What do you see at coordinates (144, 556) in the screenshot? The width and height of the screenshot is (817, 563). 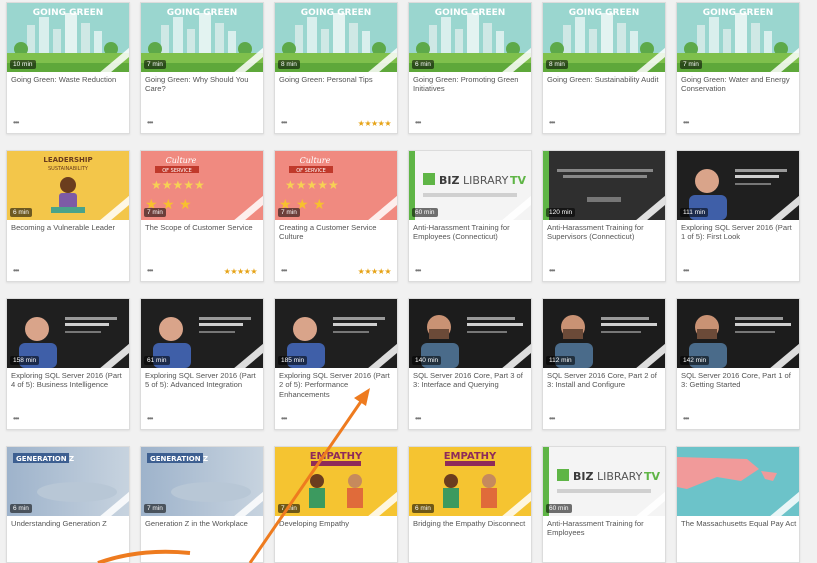 I see `annotation-circle-arc` at bounding box center [144, 556].